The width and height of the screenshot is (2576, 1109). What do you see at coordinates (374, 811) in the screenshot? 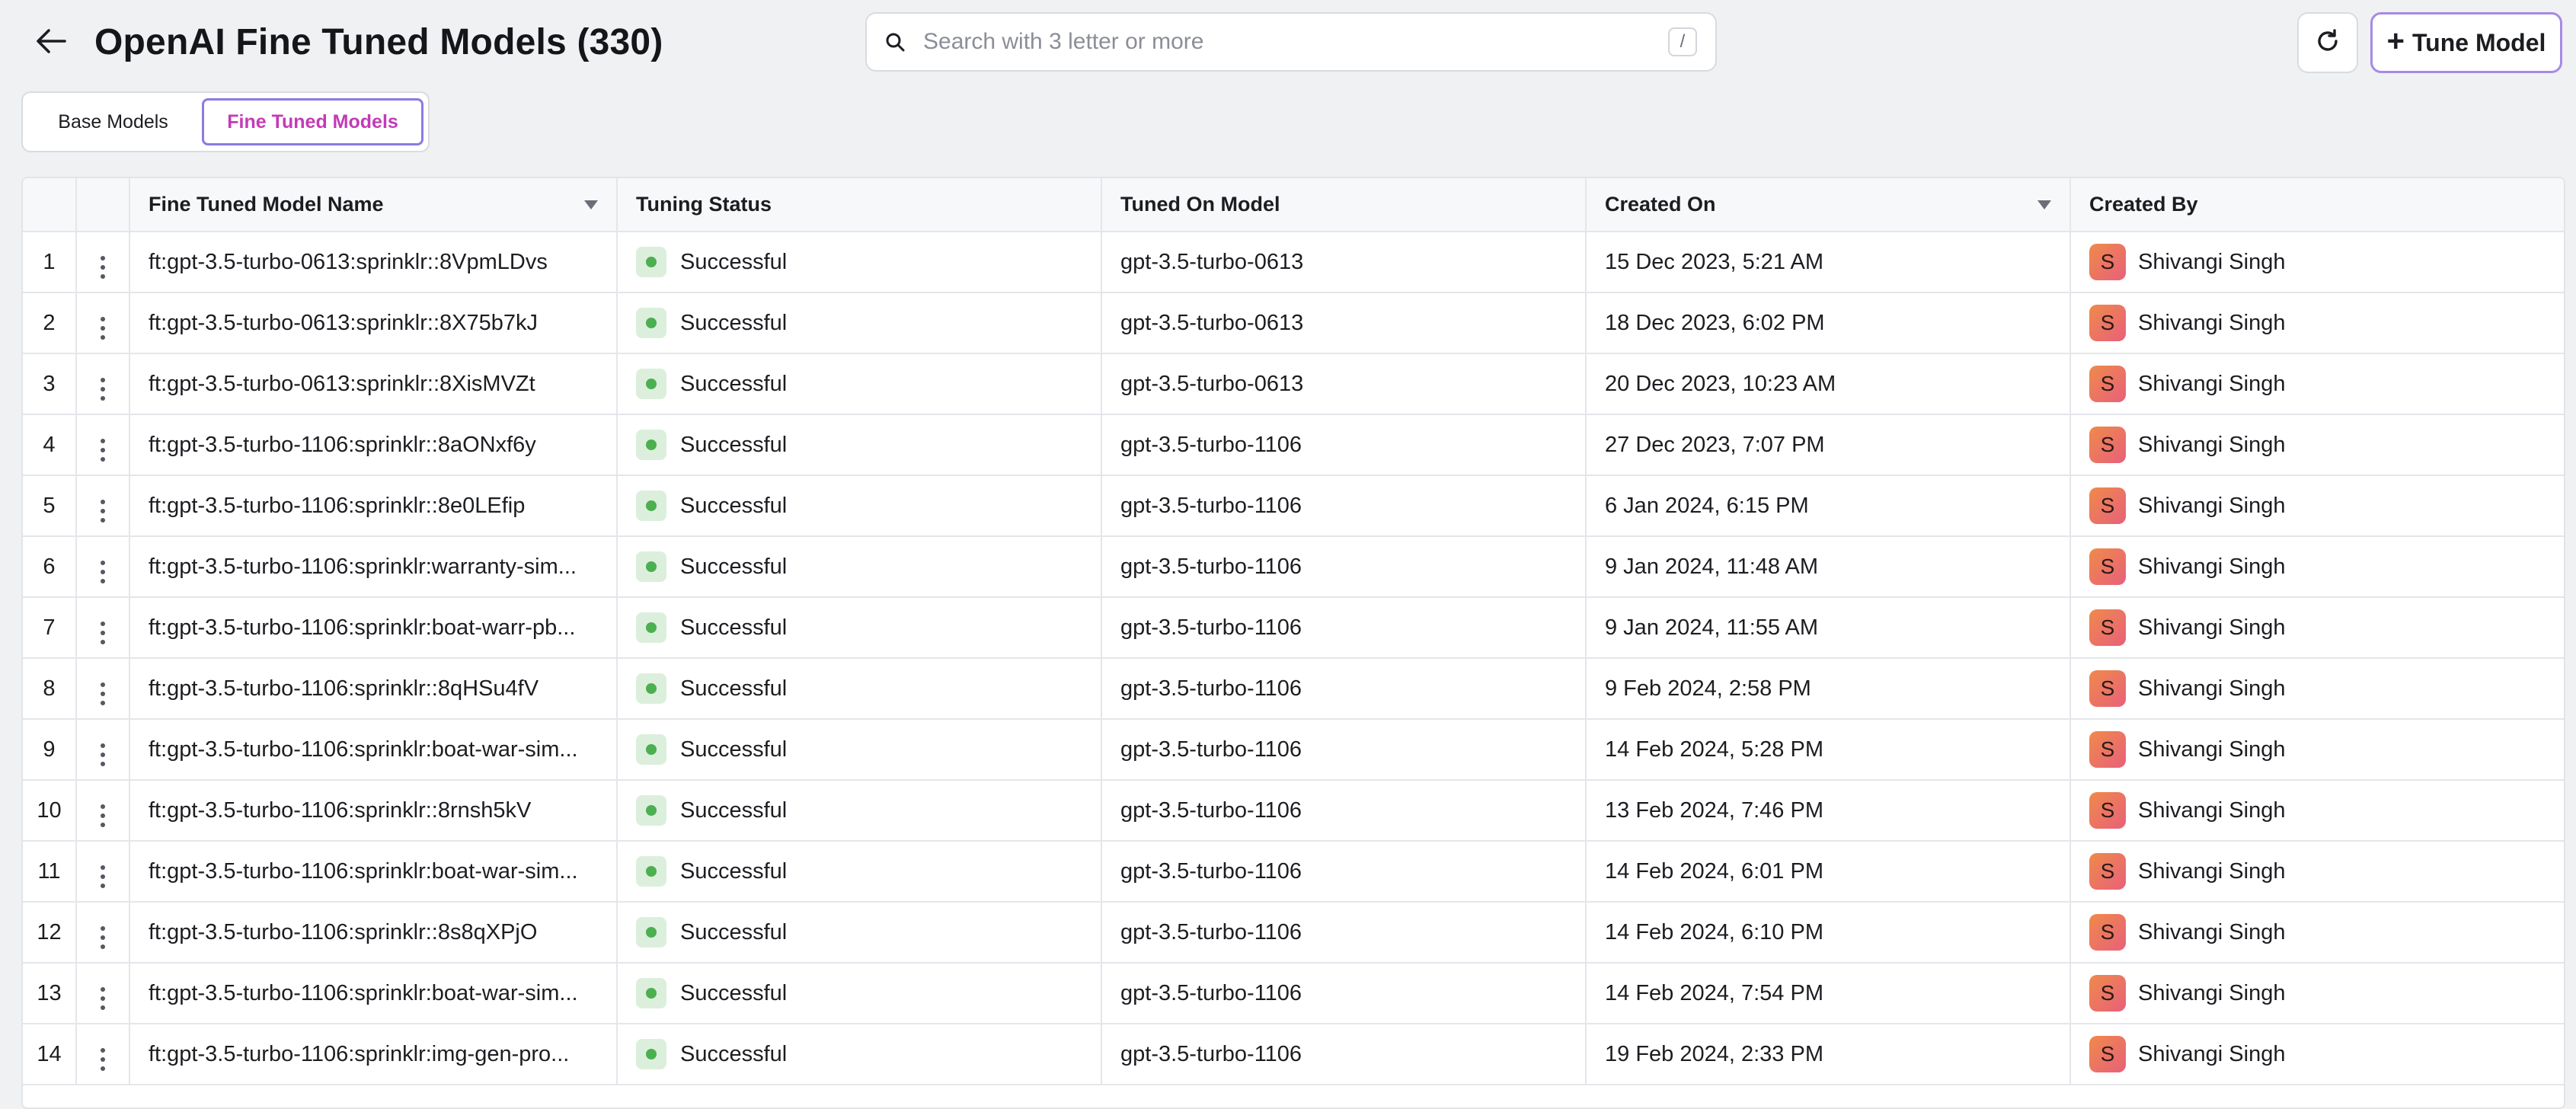
I see `model-name: ft:gpt-3.5-turbo-1106:sprinklr::8rnsh5kV` at bounding box center [374, 811].